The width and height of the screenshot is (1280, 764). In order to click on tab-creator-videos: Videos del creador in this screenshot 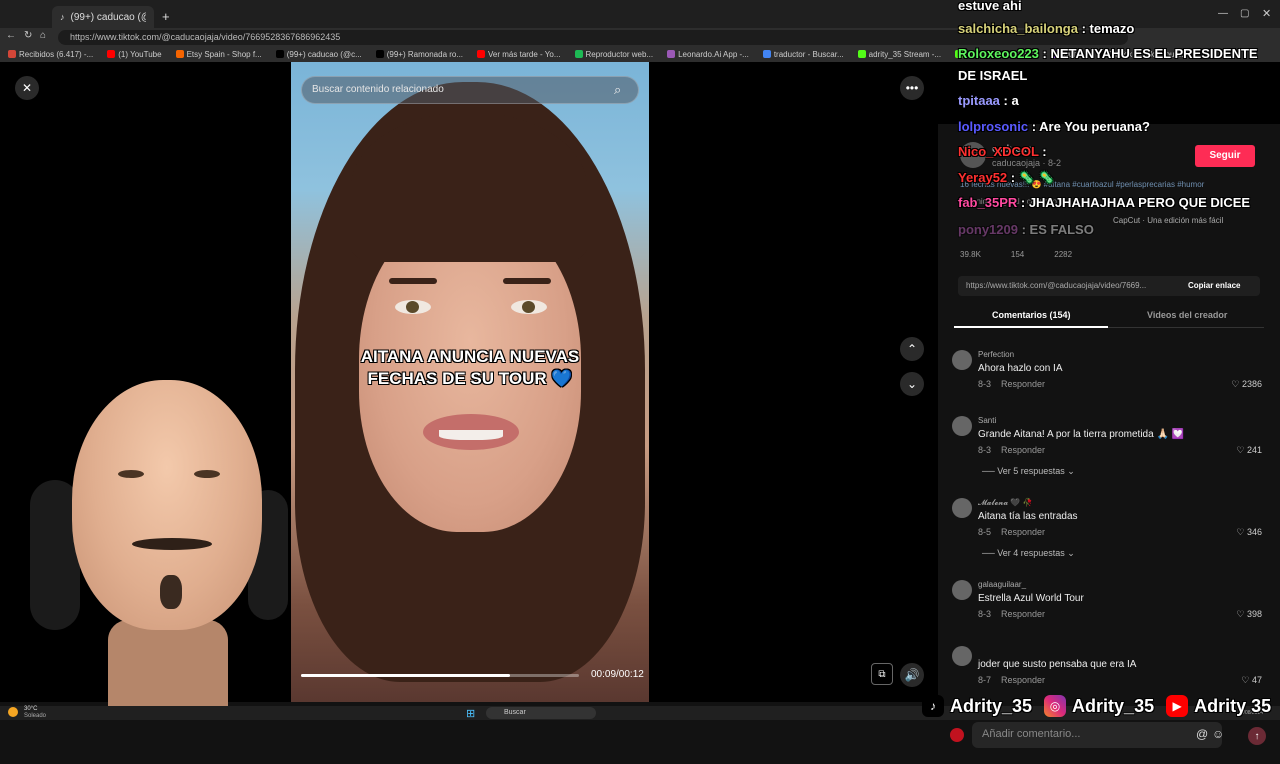, I will do `click(1187, 315)`.